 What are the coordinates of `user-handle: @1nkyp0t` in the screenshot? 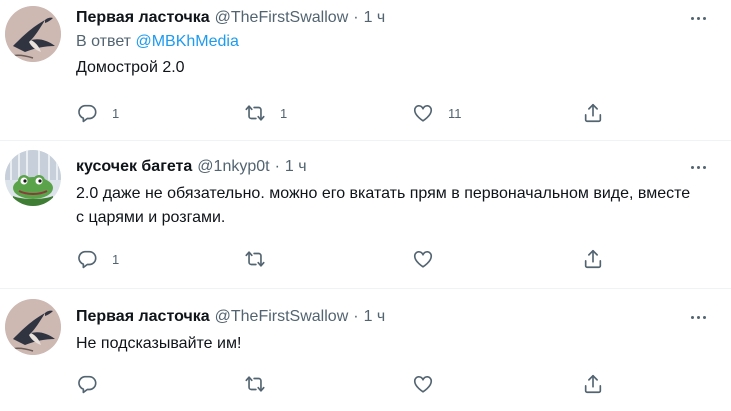 It's located at (233, 167).